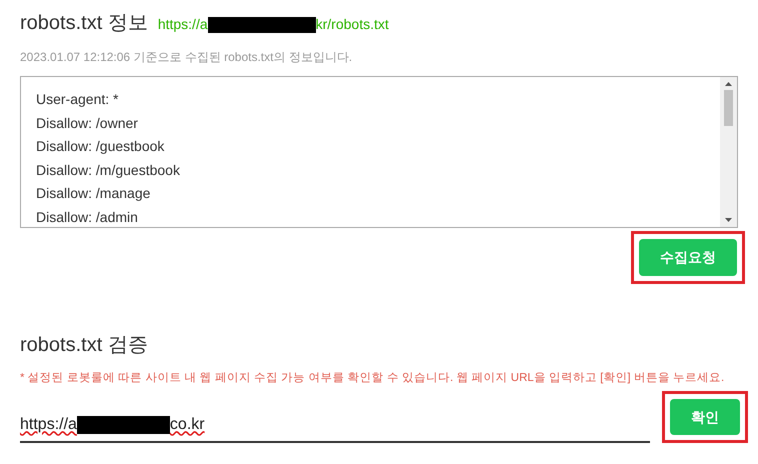 The height and width of the screenshot is (464, 758). What do you see at coordinates (705, 417) in the screenshot?
I see `confirm-button: 확인` at bounding box center [705, 417].